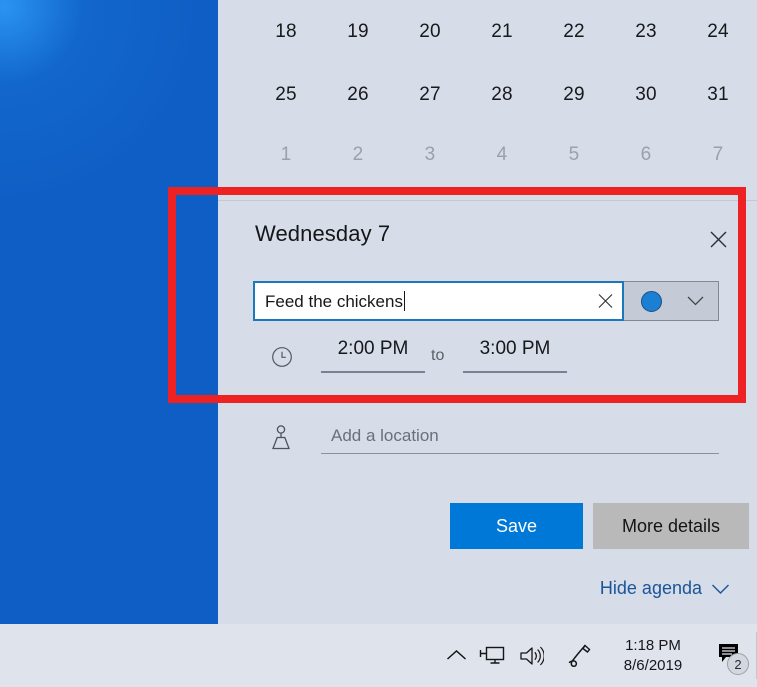  I want to click on notifications-button: 2, so click(729, 655).